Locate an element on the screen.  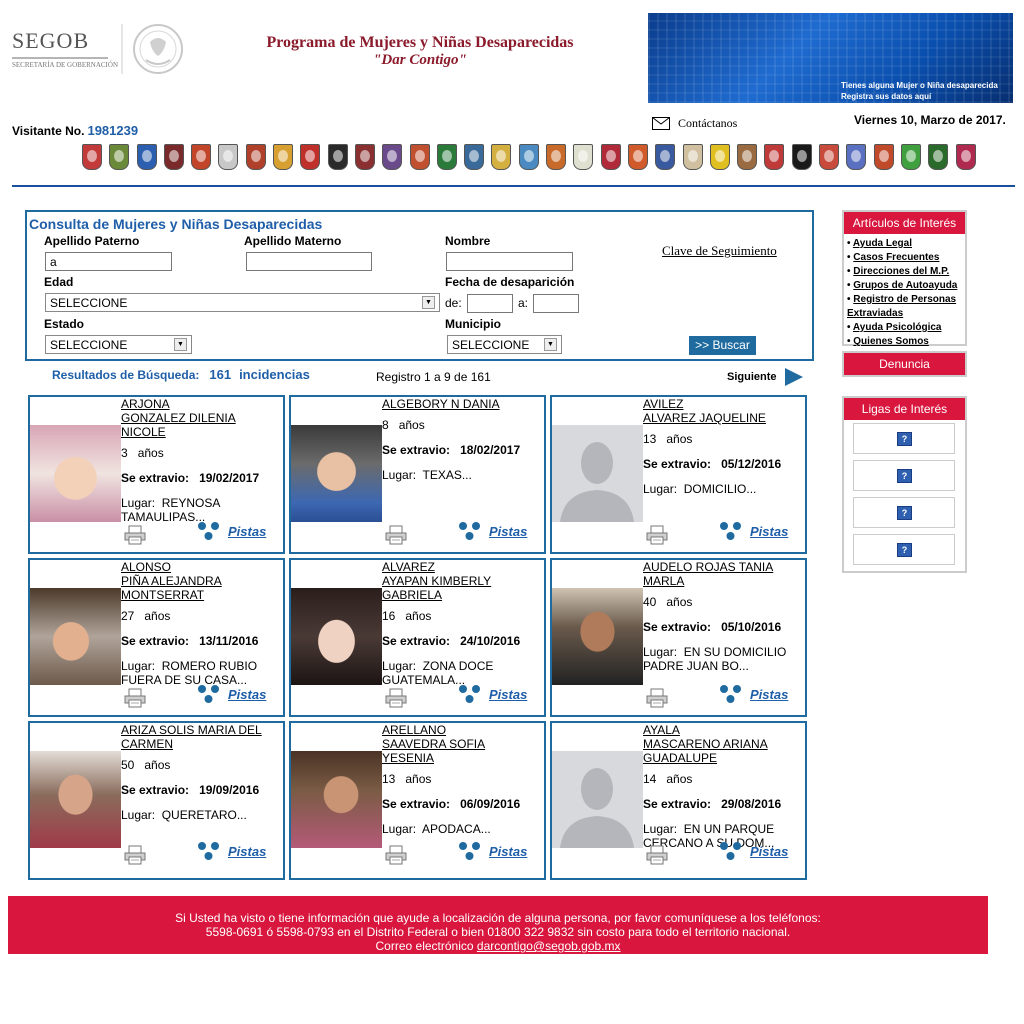
segob-logo: SEGOB SECRETARÍA DE GOBERNACIÓN is located at coordinates (65, 49).